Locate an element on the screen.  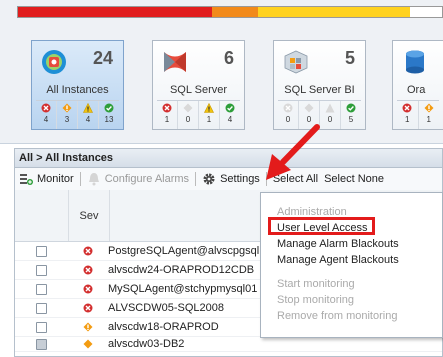
configure-alarms-button: Configure Alarms is located at coordinates (138, 179).